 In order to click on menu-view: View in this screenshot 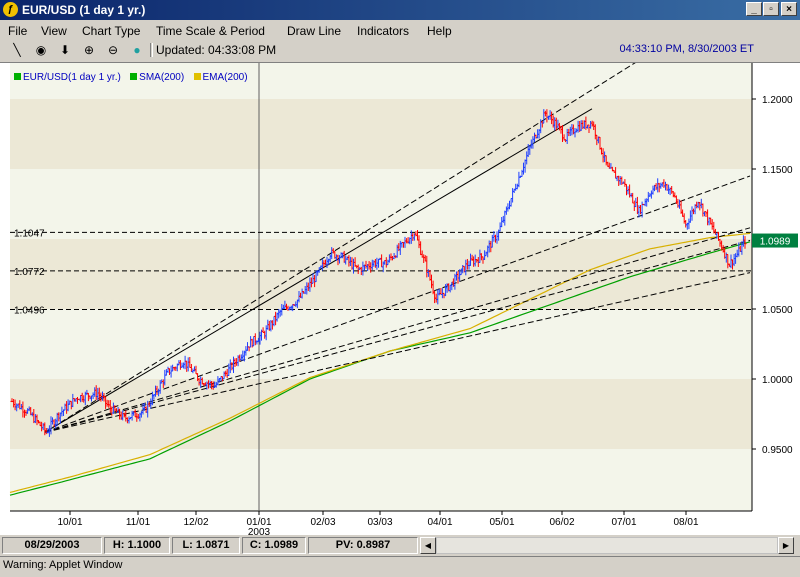, I will do `click(54, 31)`.